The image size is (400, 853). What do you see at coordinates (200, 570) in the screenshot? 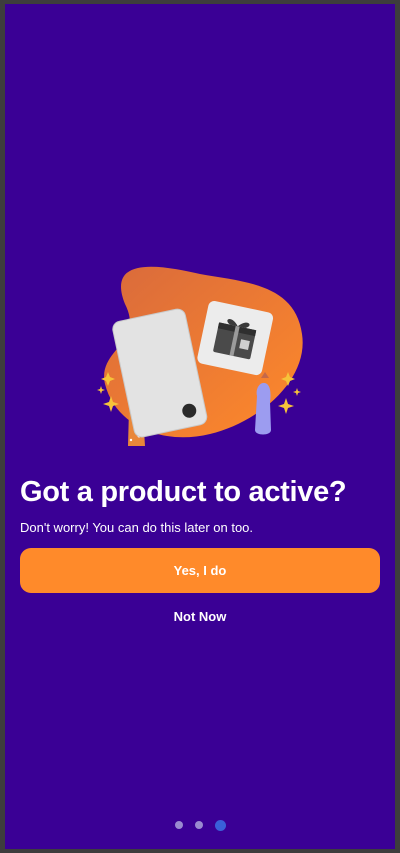
I see `yes-i-do-button: Yes, I do` at bounding box center [200, 570].